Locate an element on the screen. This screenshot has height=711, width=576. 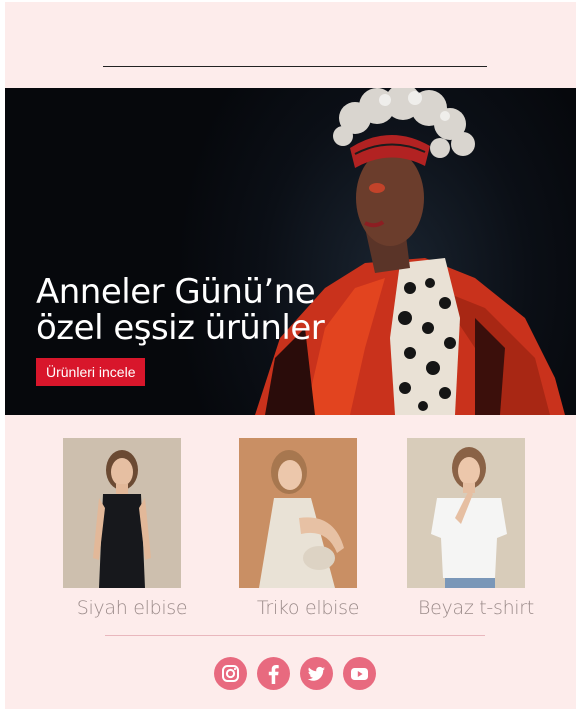
facebook-icon is located at coordinates (273, 673).